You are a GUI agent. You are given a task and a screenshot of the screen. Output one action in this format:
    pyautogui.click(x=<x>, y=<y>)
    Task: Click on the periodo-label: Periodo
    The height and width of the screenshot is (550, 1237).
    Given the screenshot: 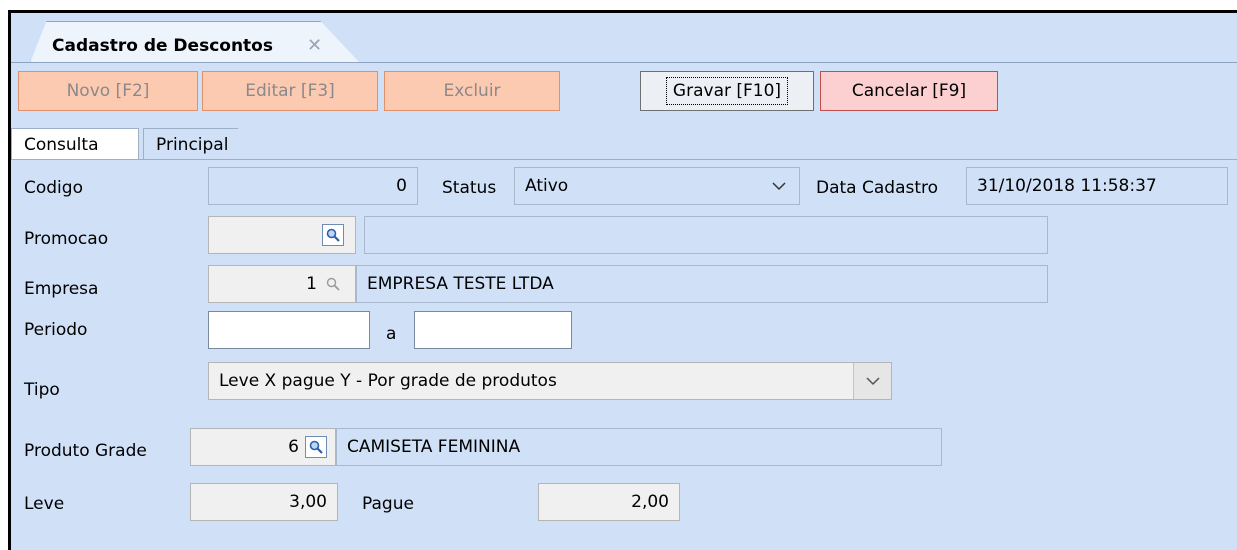 What is the action you would take?
    pyautogui.click(x=56, y=330)
    